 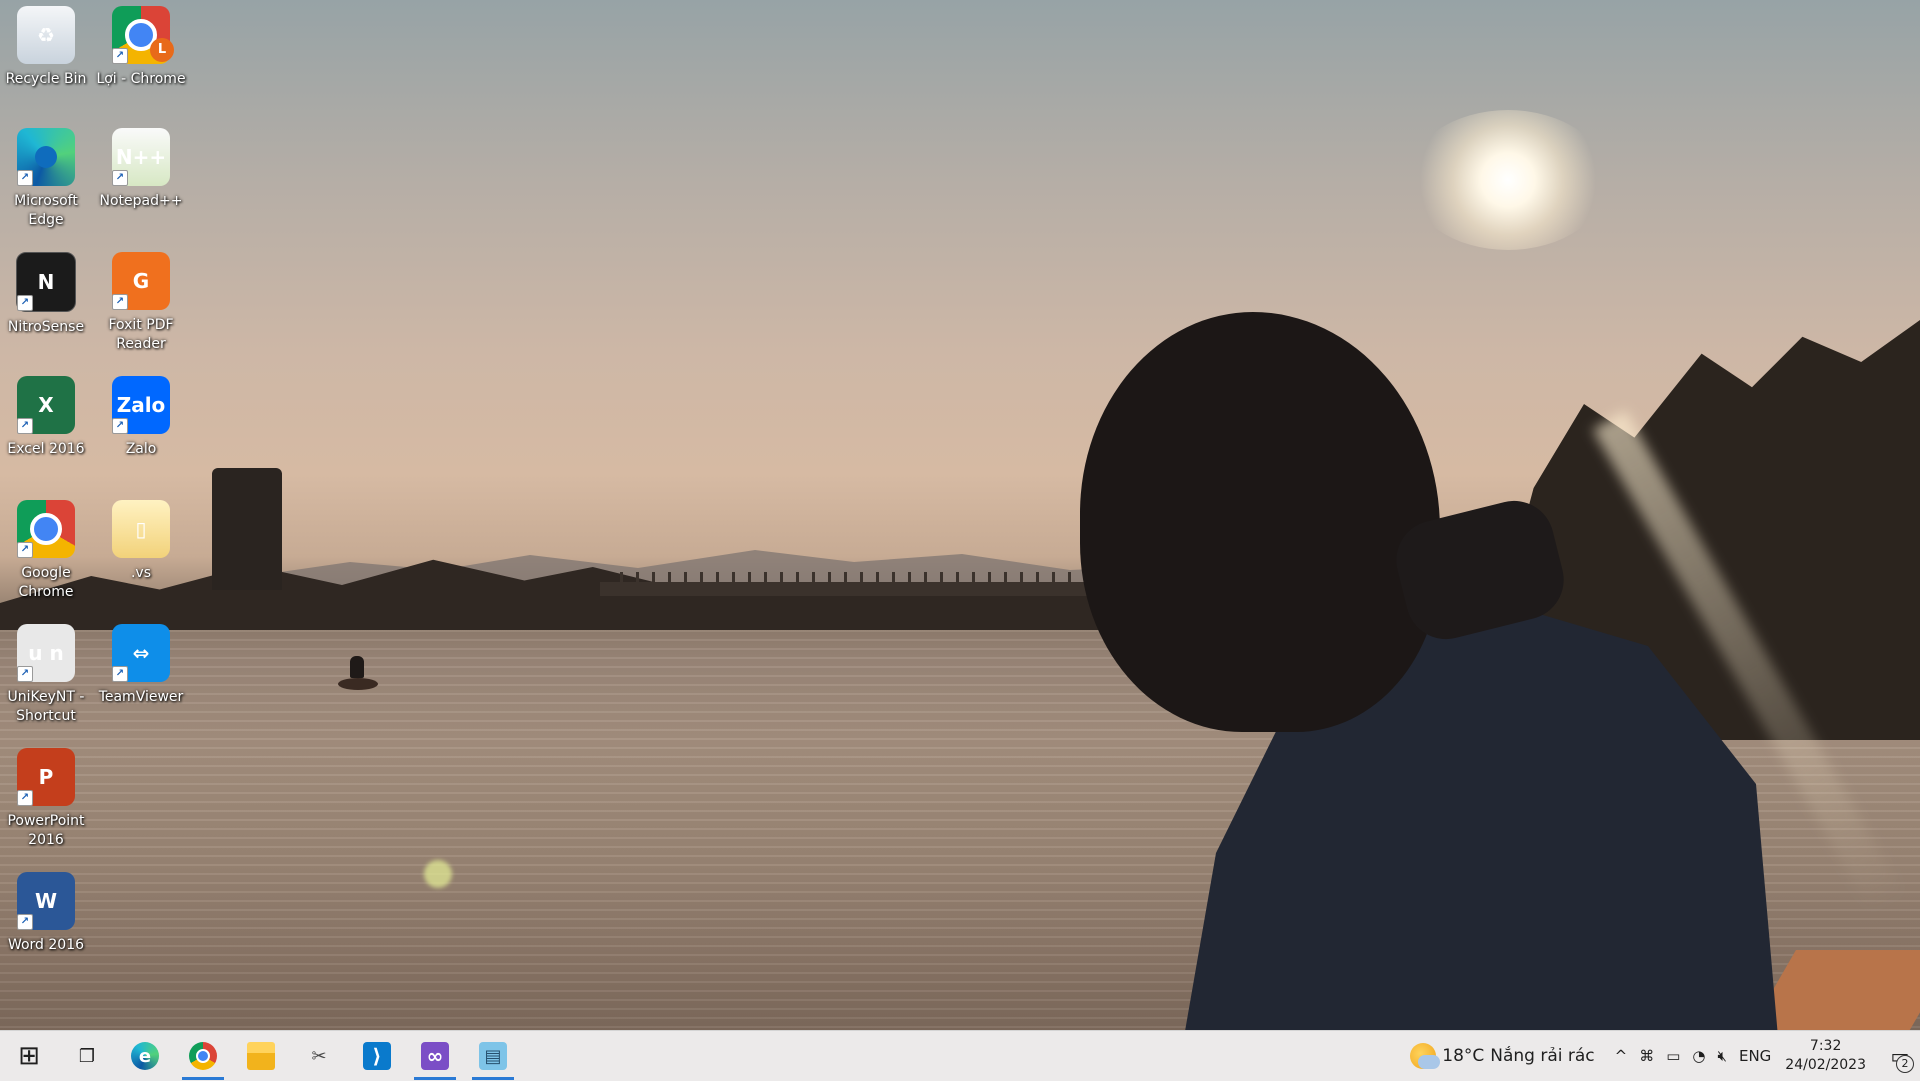 I want to click on show-hidden-icons-chevron: ^, so click(x=1621, y=1056).